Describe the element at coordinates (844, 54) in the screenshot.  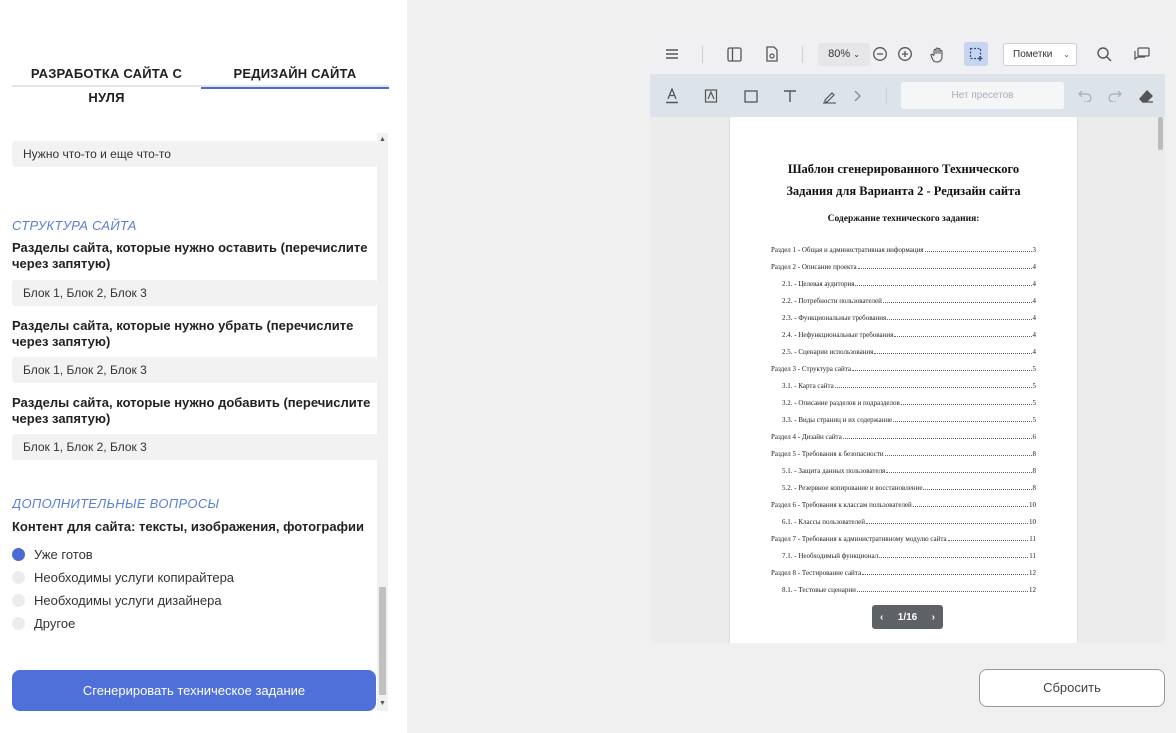
I see `zoom-dropdown: 80% ⌄` at that location.